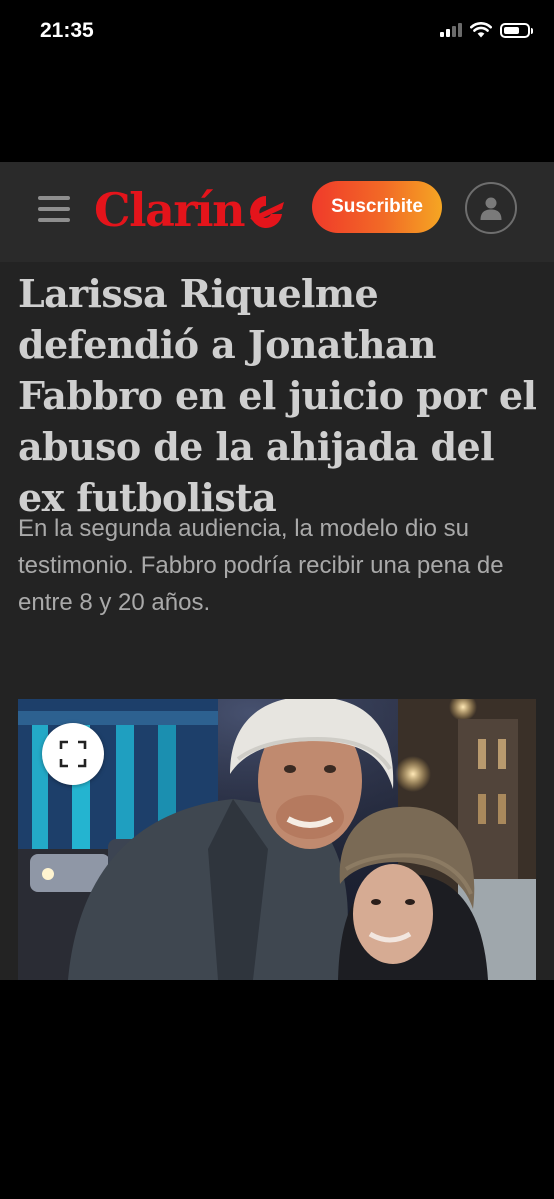 The width and height of the screenshot is (554, 1199). I want to click on clarin-logo: Clarín, so click(190, 210).